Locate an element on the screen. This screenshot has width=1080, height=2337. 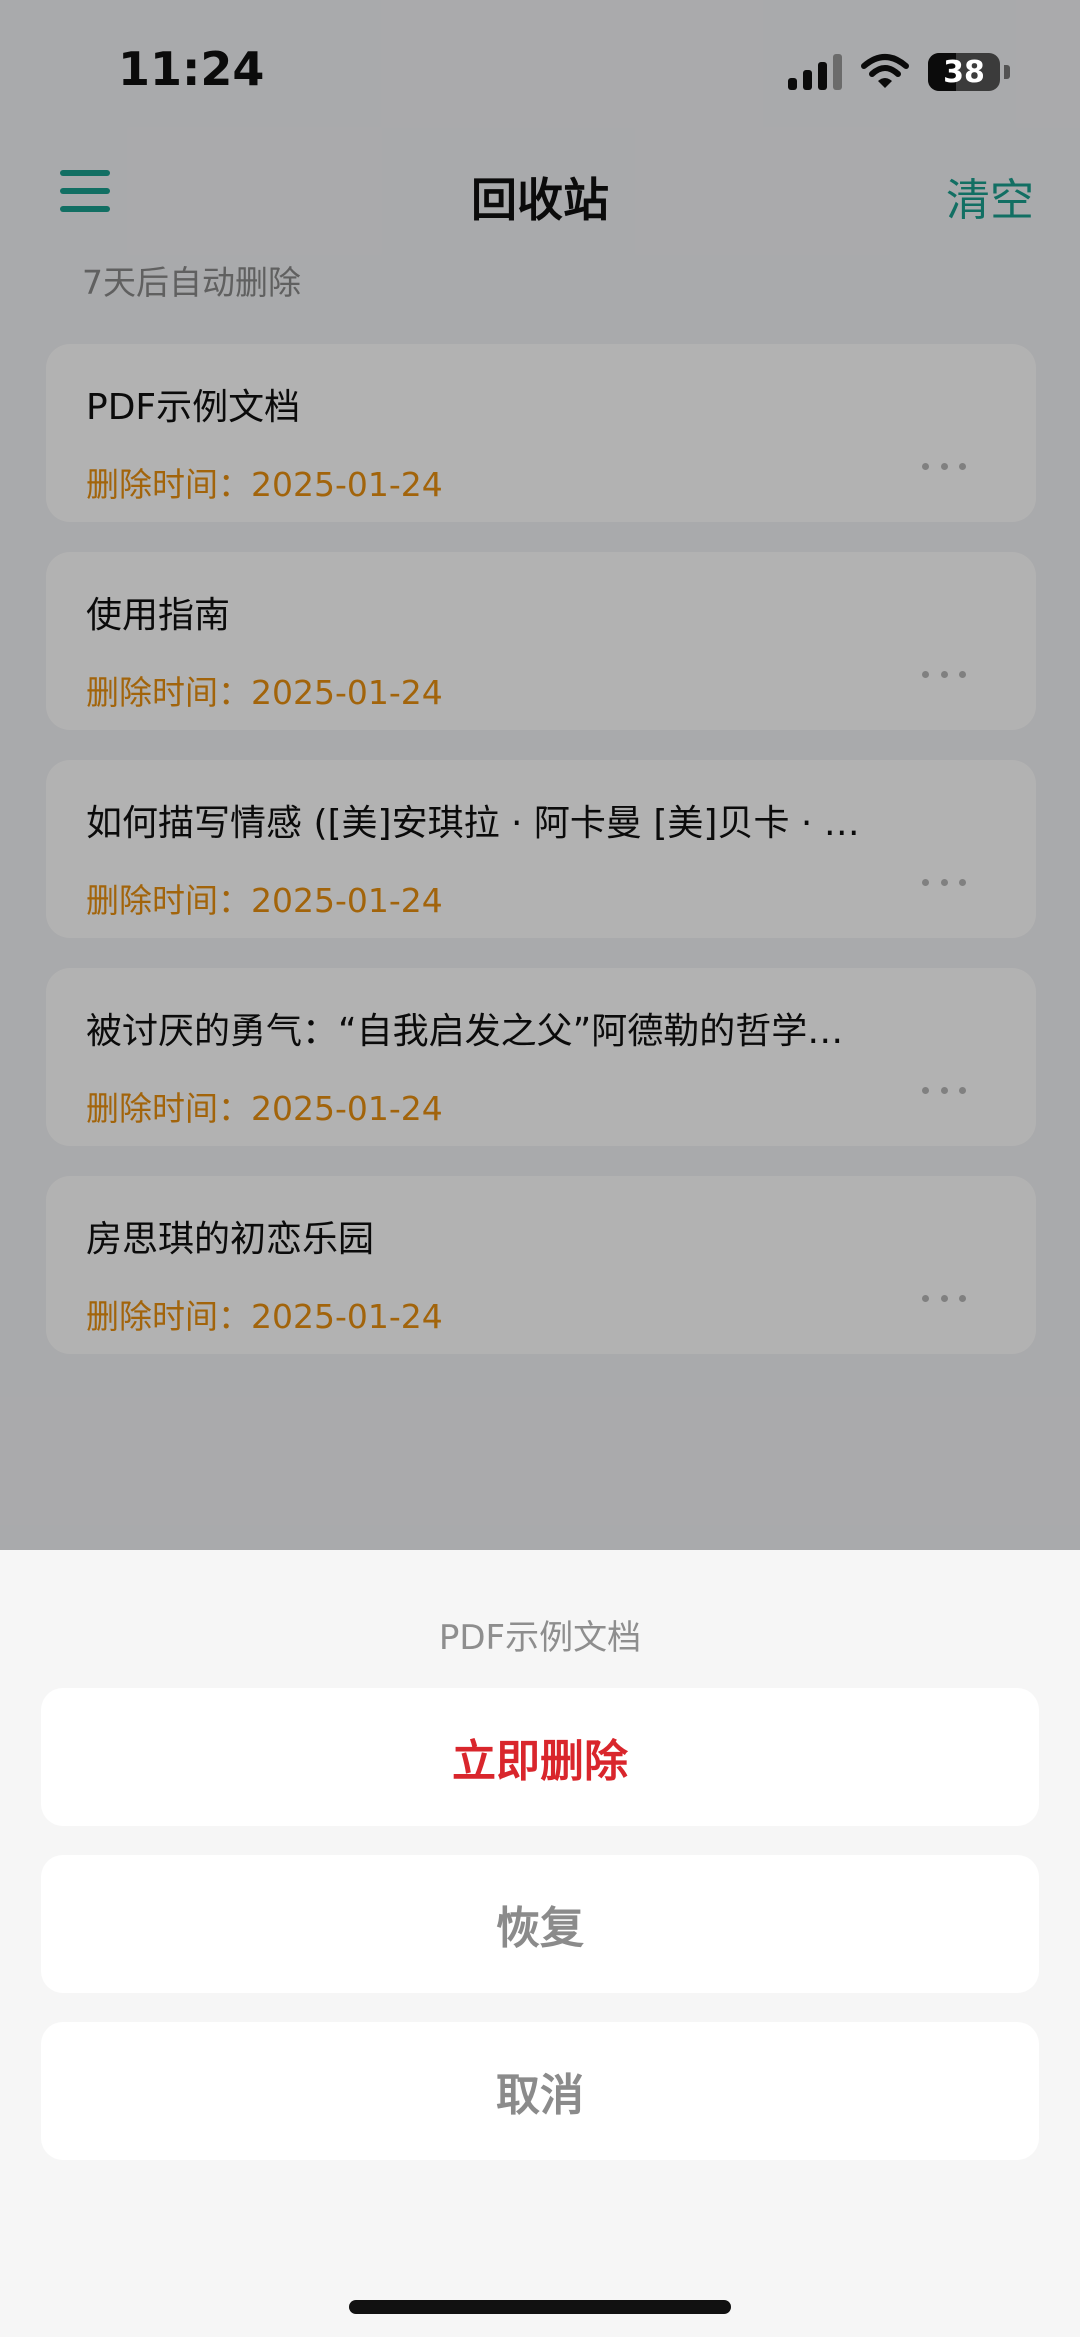
action-sheet-title: PDF示例文档 is located at coordinates (540, 1638).